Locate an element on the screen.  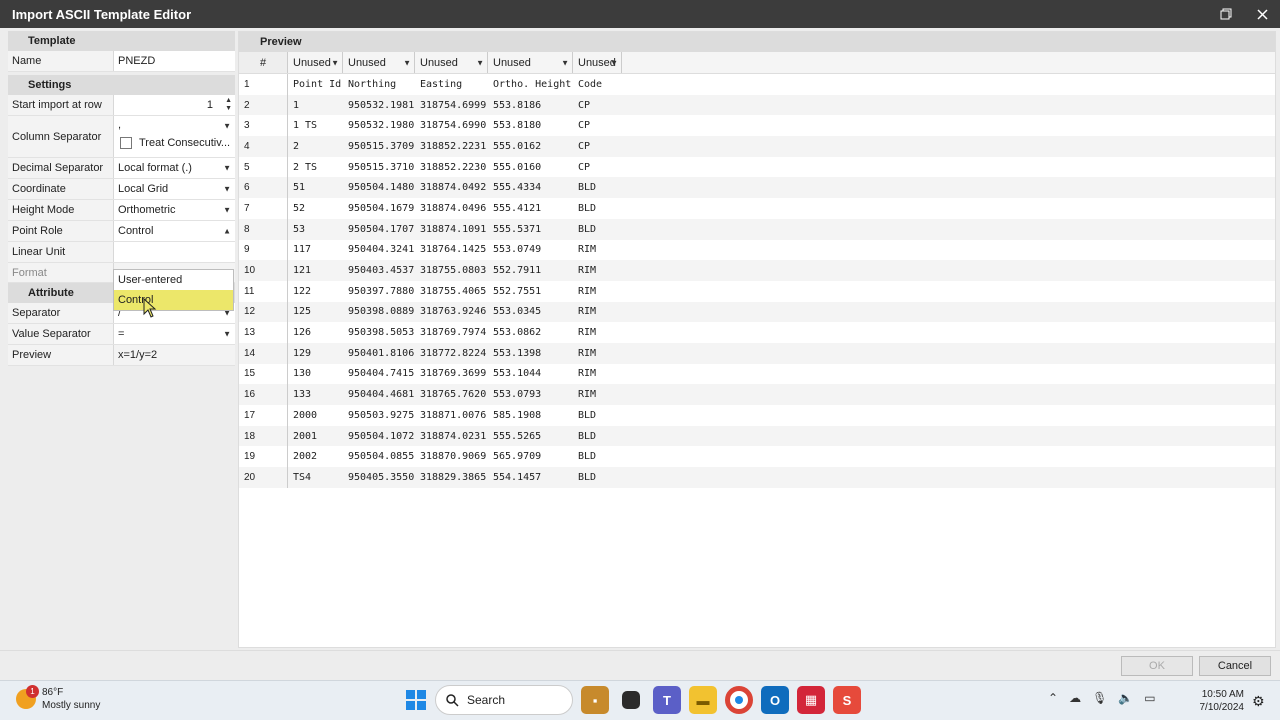
task-view-icon is located at coordinates (631, 700).